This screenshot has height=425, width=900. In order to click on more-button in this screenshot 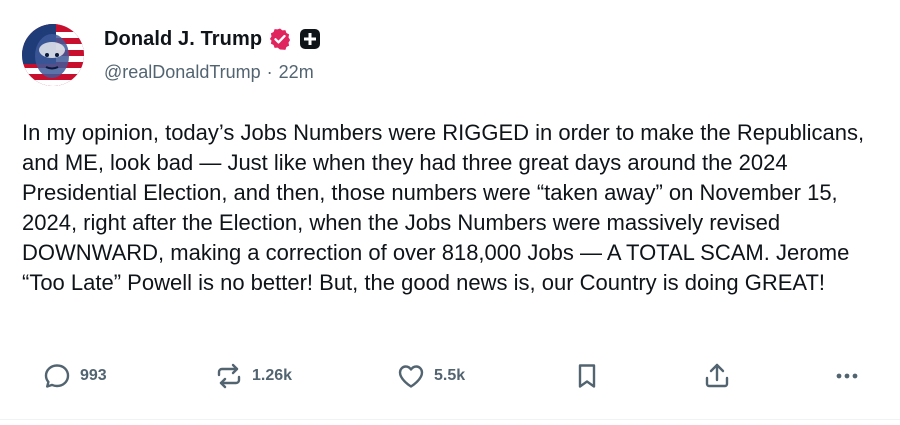, I will do `click(847, 376)`.